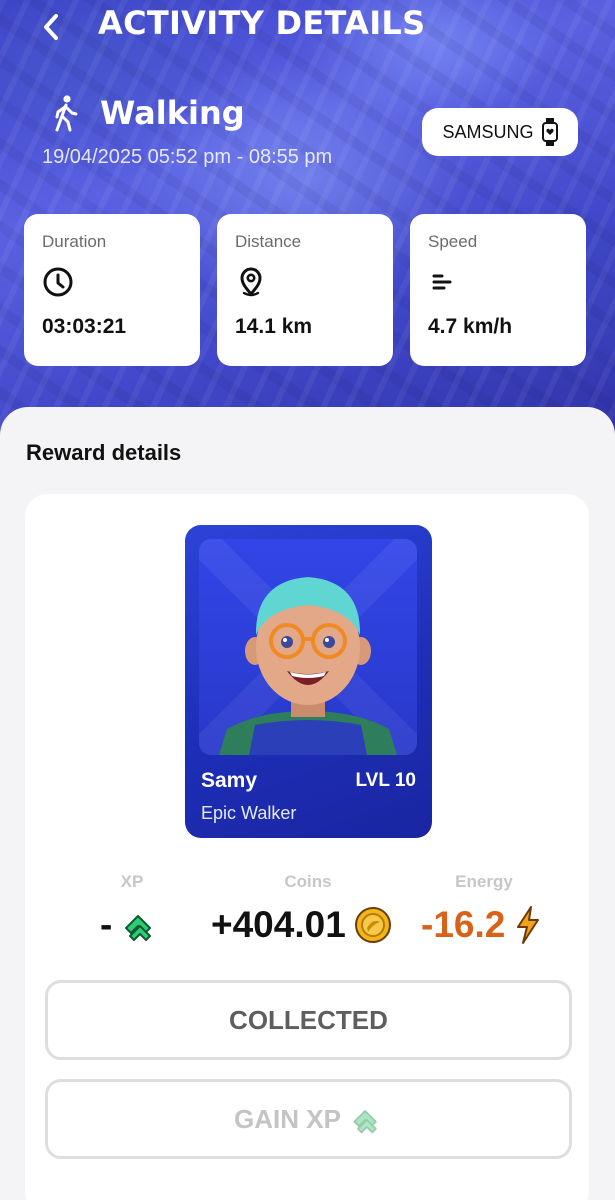  What do you see at coordinates (308, 666) in the screenshot?
I see `avatar-portrait` at bounding box center [308, 666].